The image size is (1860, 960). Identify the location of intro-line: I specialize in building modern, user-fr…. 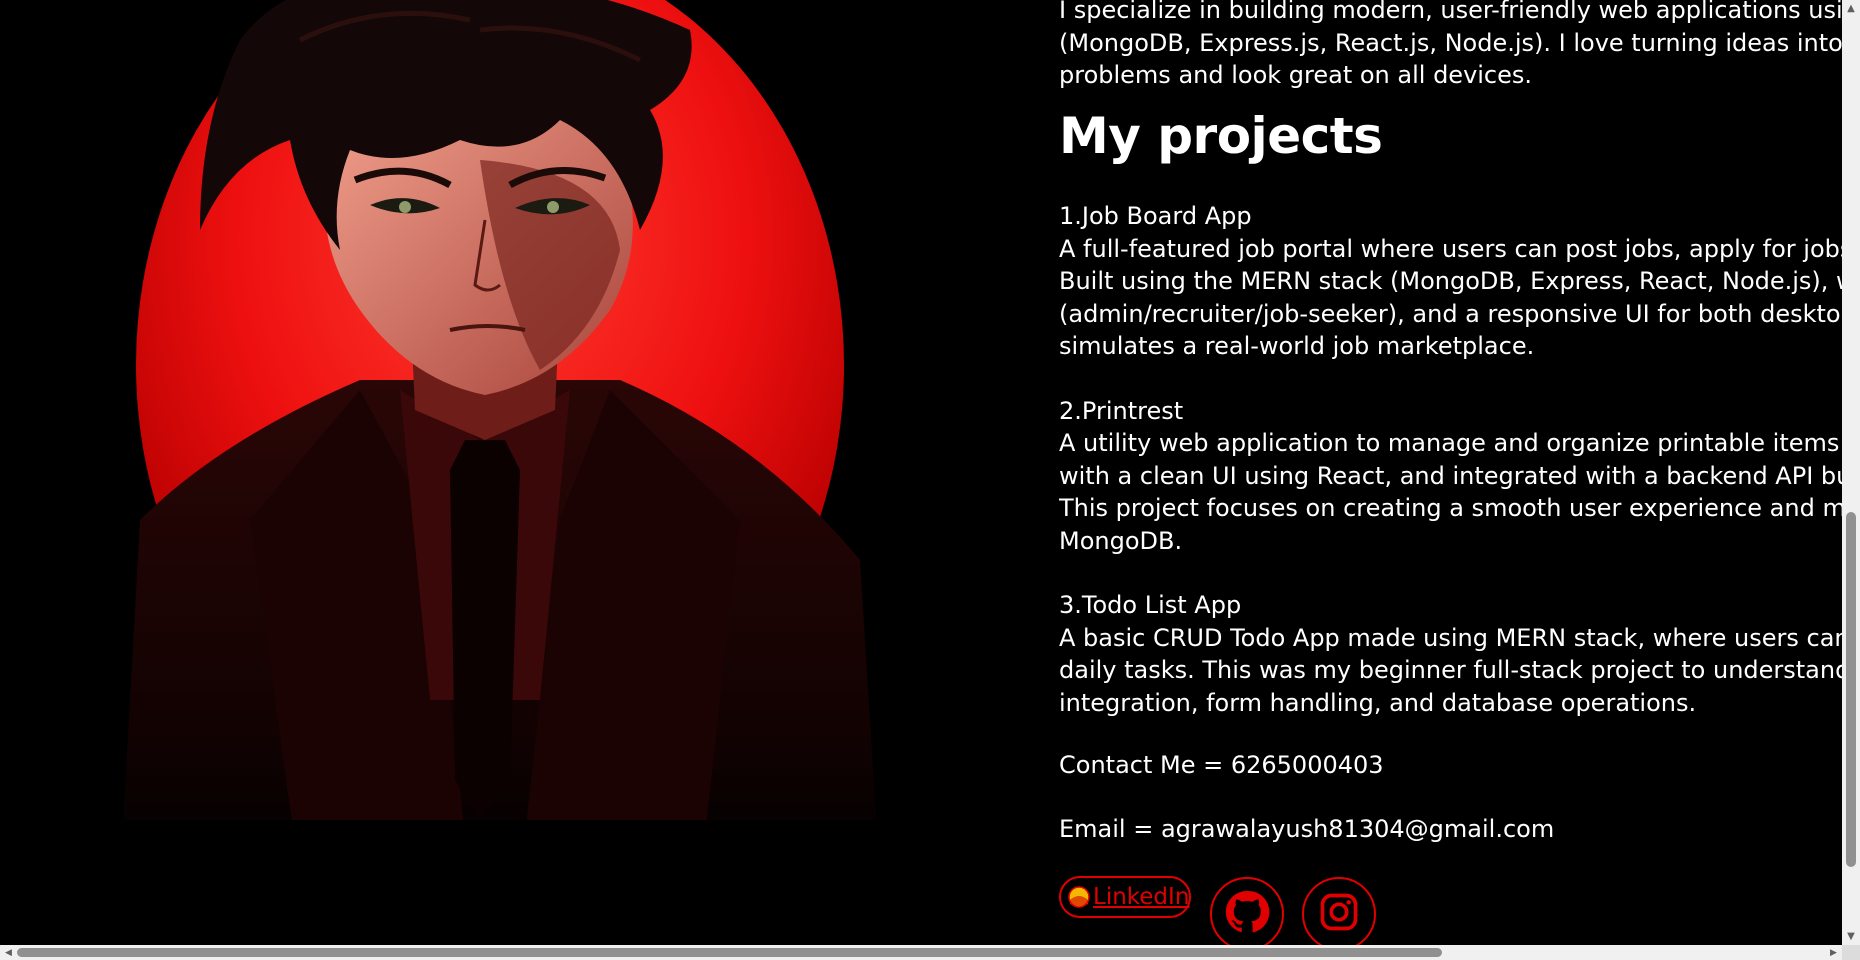
(1450, 12).